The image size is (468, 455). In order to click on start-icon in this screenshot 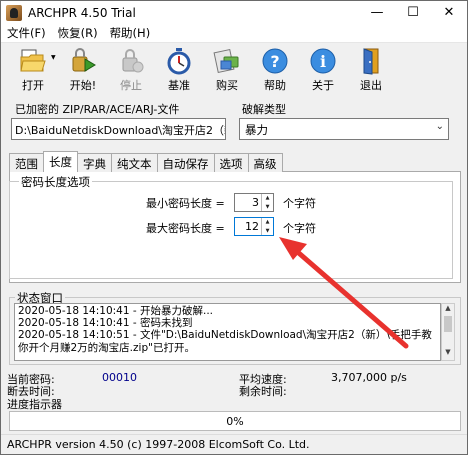, I will do `click(84, 60)`.